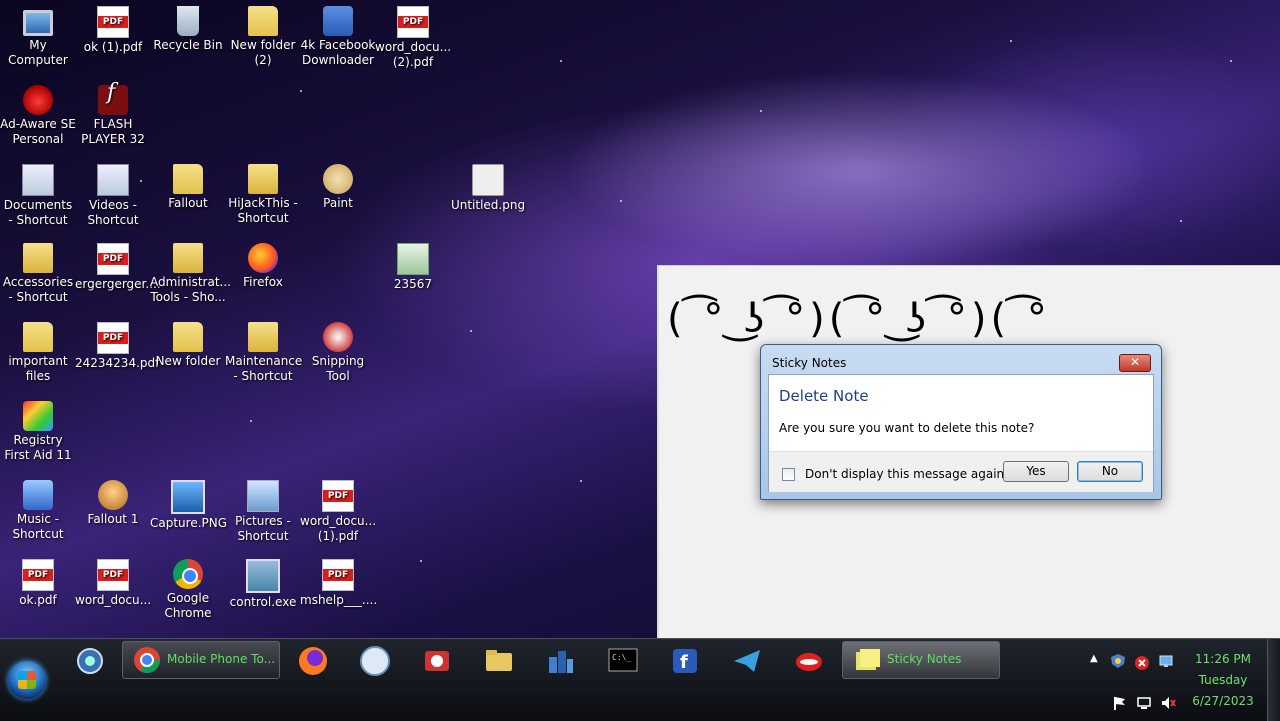  I want to click on dialog-title: Sticky Notes, so click(809, 363).